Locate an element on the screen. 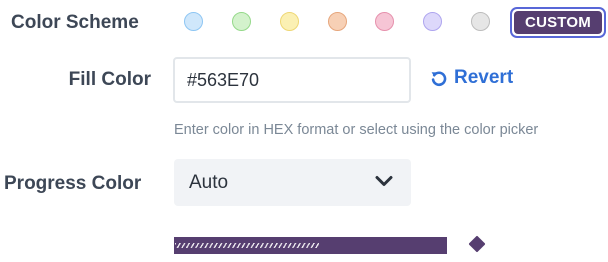 The image size is (608, 262). custom-scheme-button: CUSTOM is located at coordinates (558, 22).